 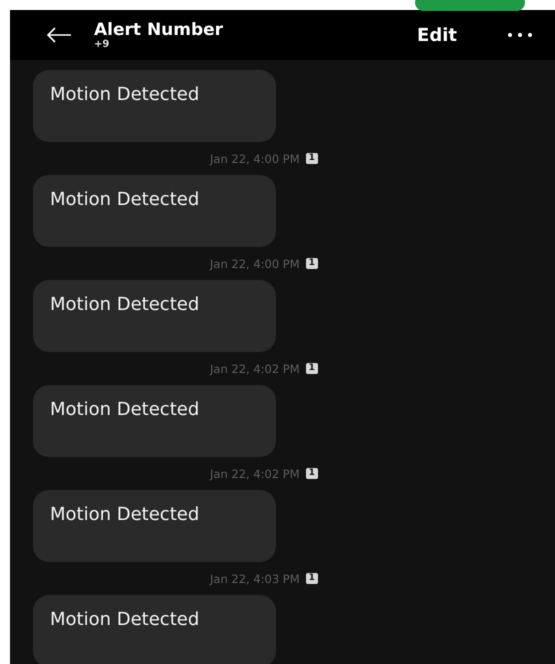 What do you see at coordinates (102, 45) in the screenshot?
I see `phone-number: +9` at bounding box center [102, 45].